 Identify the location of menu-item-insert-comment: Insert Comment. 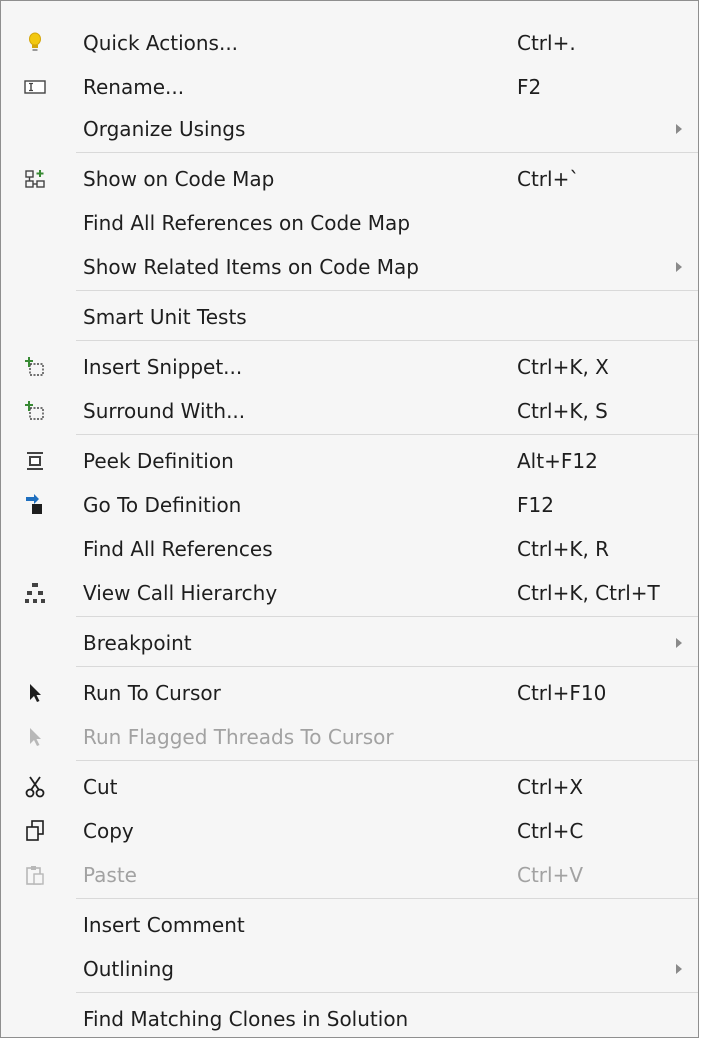
(349, 925).